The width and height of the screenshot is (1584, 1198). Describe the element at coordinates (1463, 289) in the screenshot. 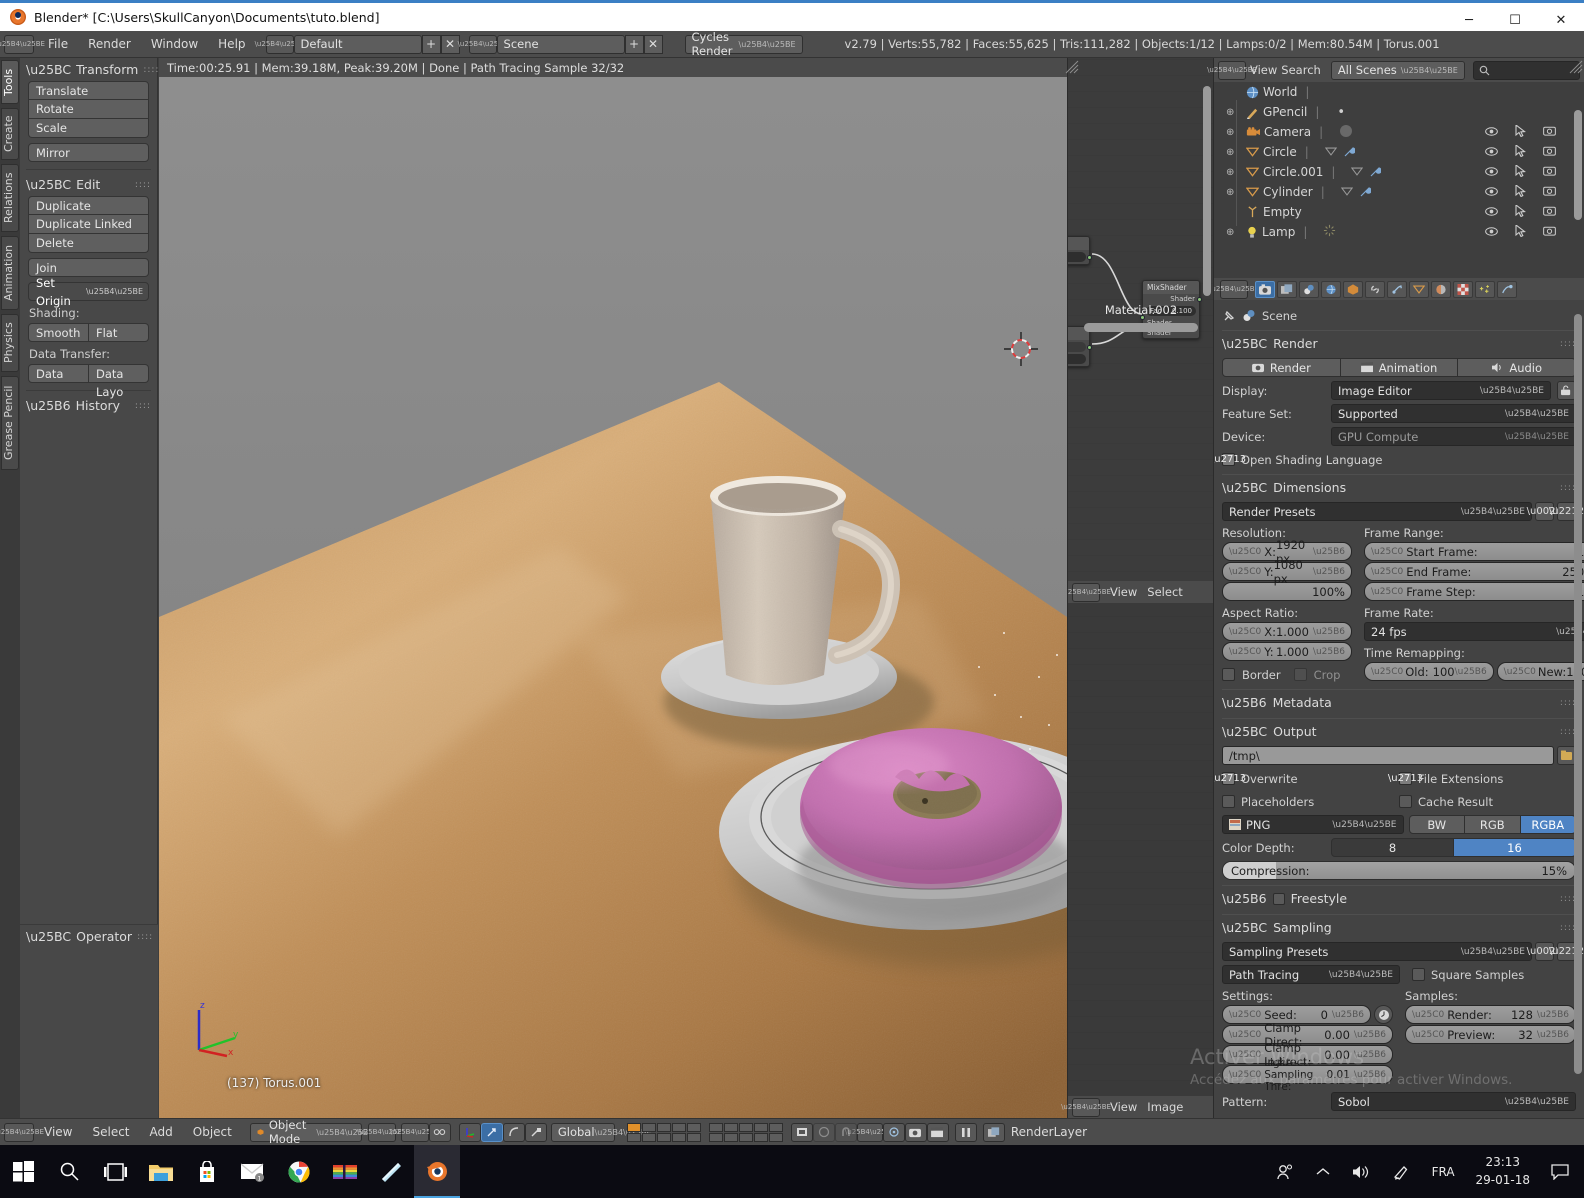

I see `tab-texture` at that location.